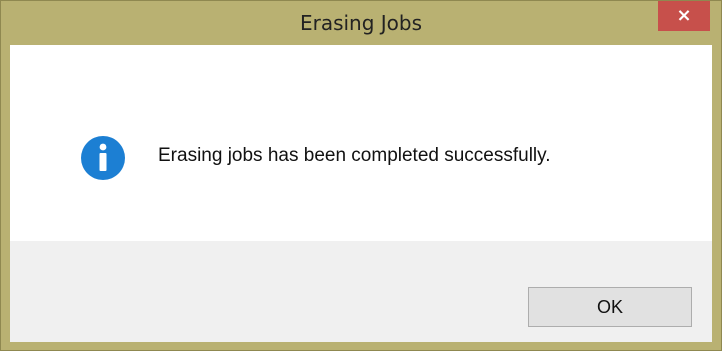 The image size is (722, 351). I want to click on title-bar: Erasing Jobs ×, so click(361, 23).